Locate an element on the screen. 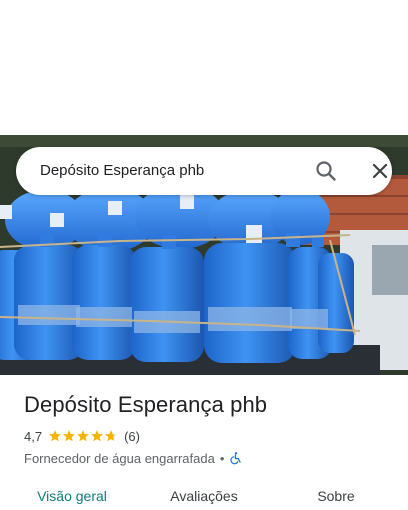  star-rating is located at coordinates (83, 436).